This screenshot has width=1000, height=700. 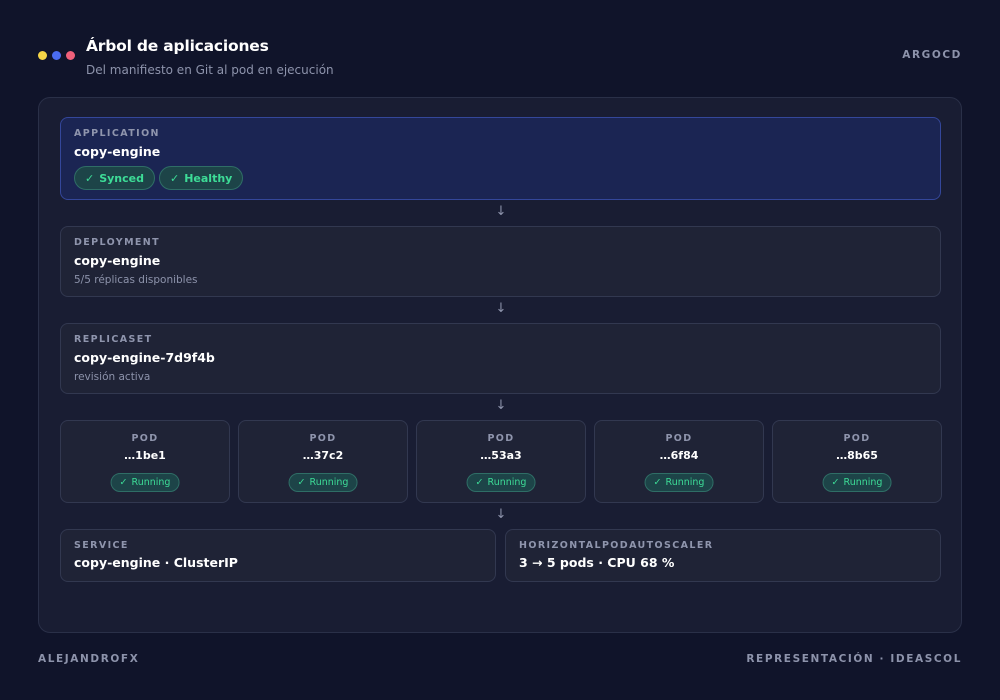 I want to click on synced-label: Synced, so click(x=121, y=178).